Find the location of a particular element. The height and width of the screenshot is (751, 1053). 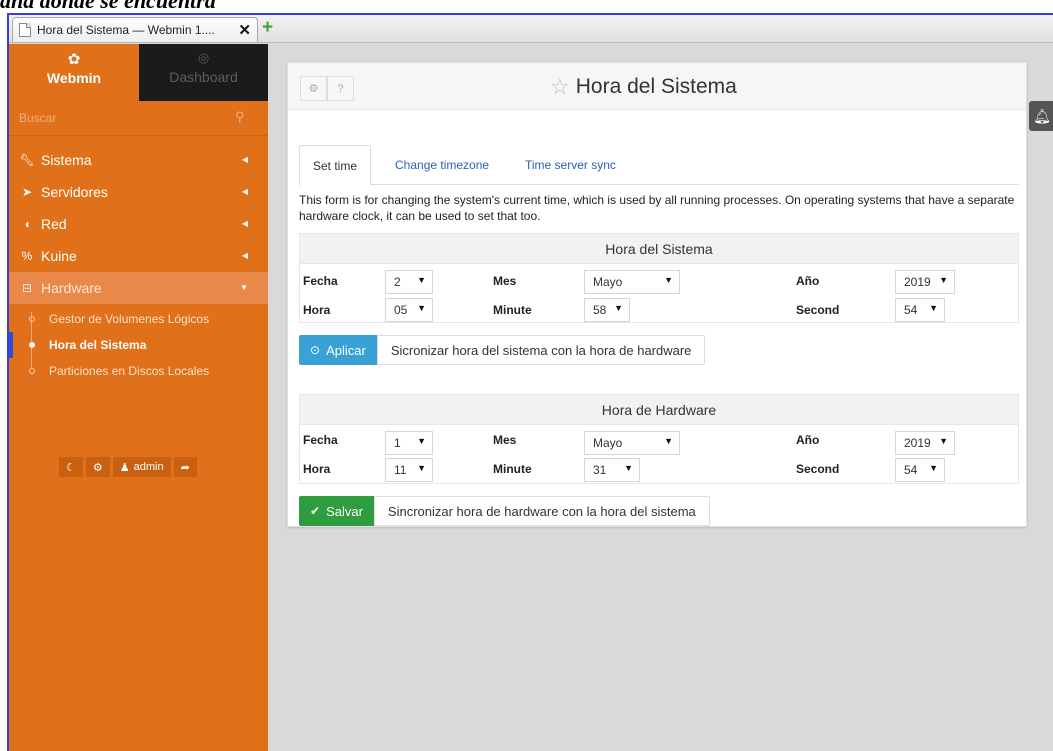

browser-tab: Hora del Sistema — Webmin 1.... ✕ is located at coordinates (135, 29).